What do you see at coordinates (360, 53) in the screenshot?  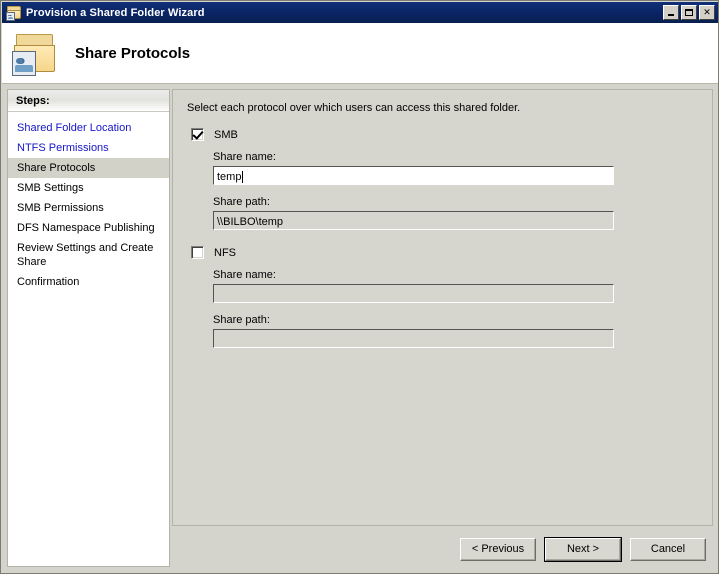 I see `wizard-header: Share Protocols` at bounding box center [360, 53].